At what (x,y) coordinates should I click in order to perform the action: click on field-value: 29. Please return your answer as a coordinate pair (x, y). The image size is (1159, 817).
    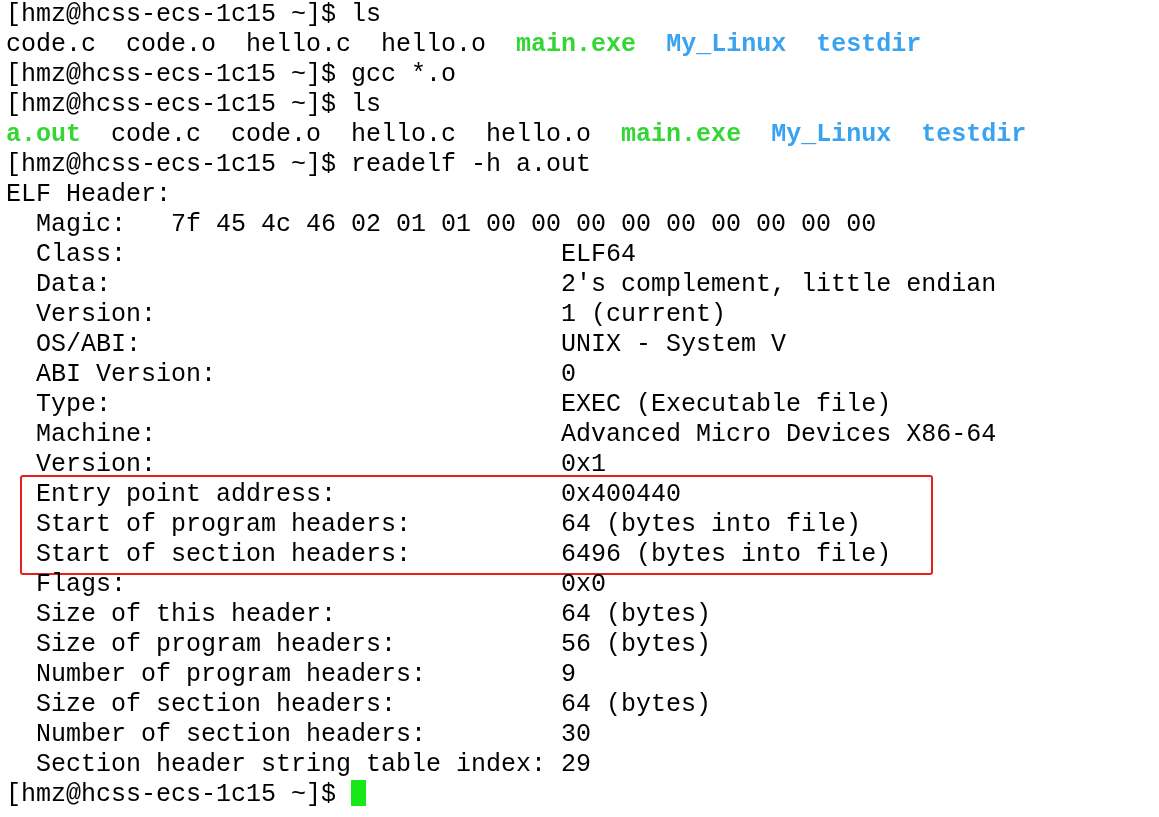
    Looking at the image, I should click on (576, 764).